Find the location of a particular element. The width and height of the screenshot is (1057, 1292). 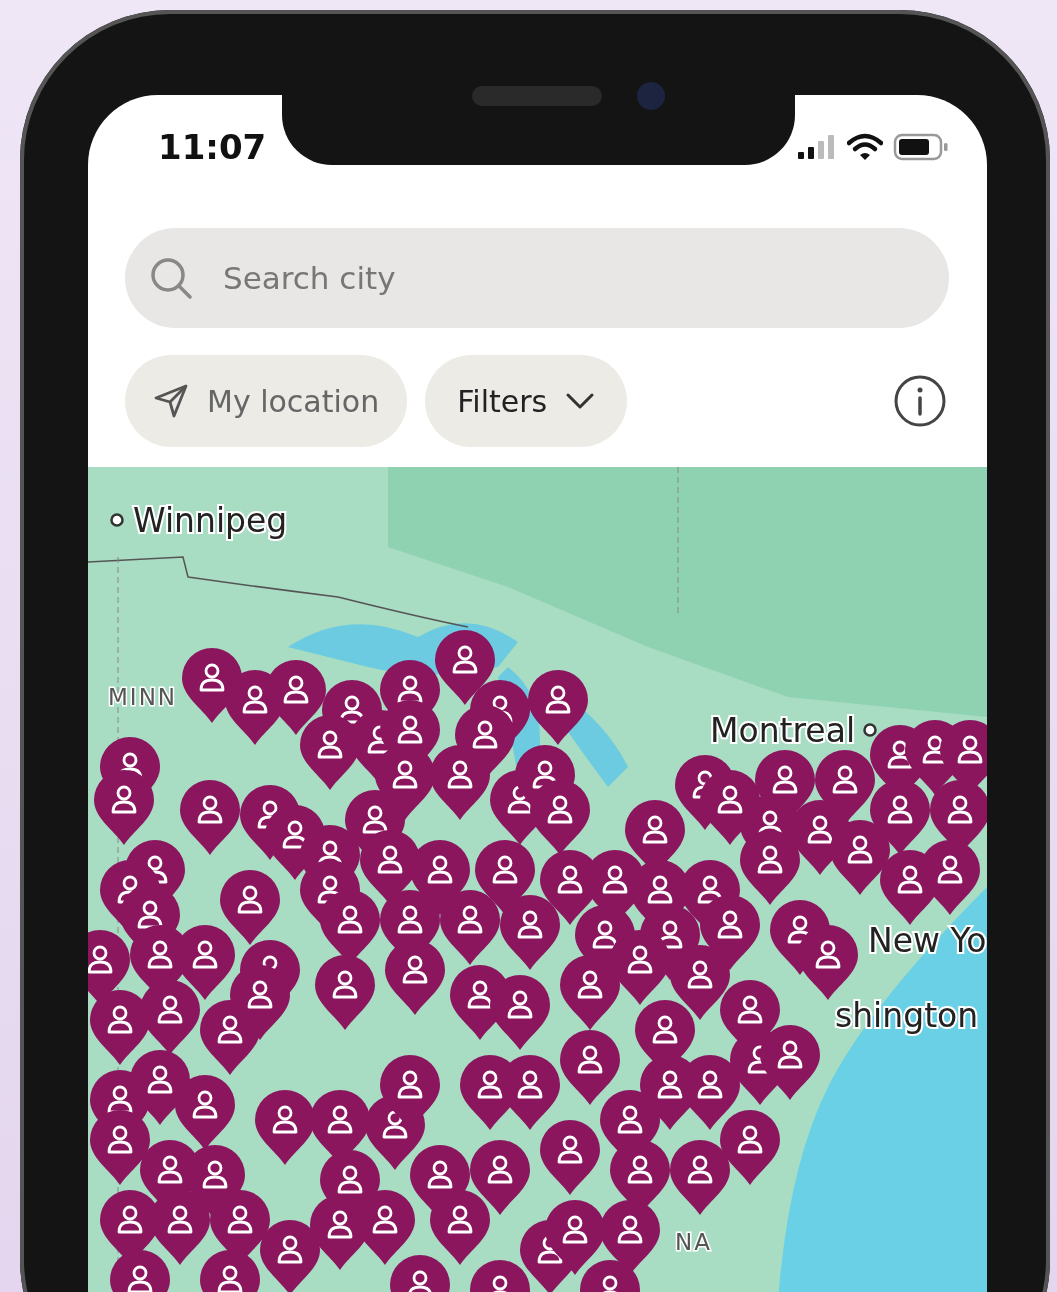

my-location-button: My location is located at coordinates (266, 401).